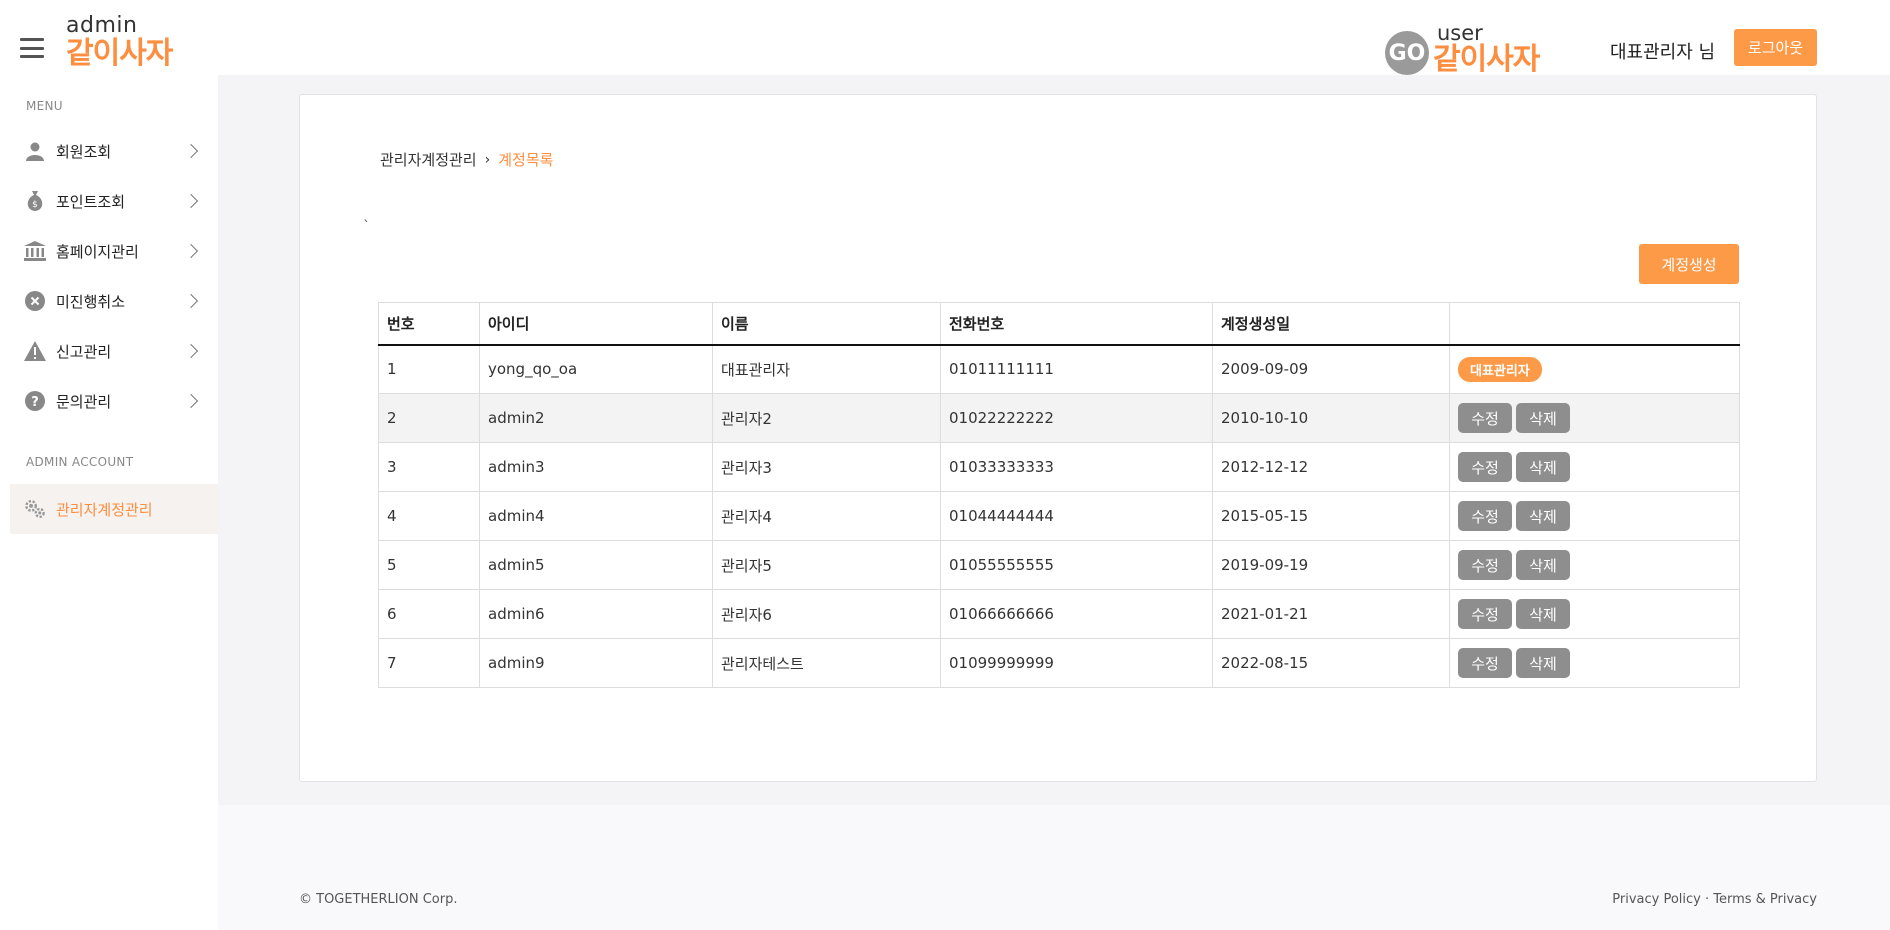 This screenshot has width=1890, height=930. I want to click on table-header-row: 번호 아이디 이름 전화번호 계정생성일, so click(1059, 324).